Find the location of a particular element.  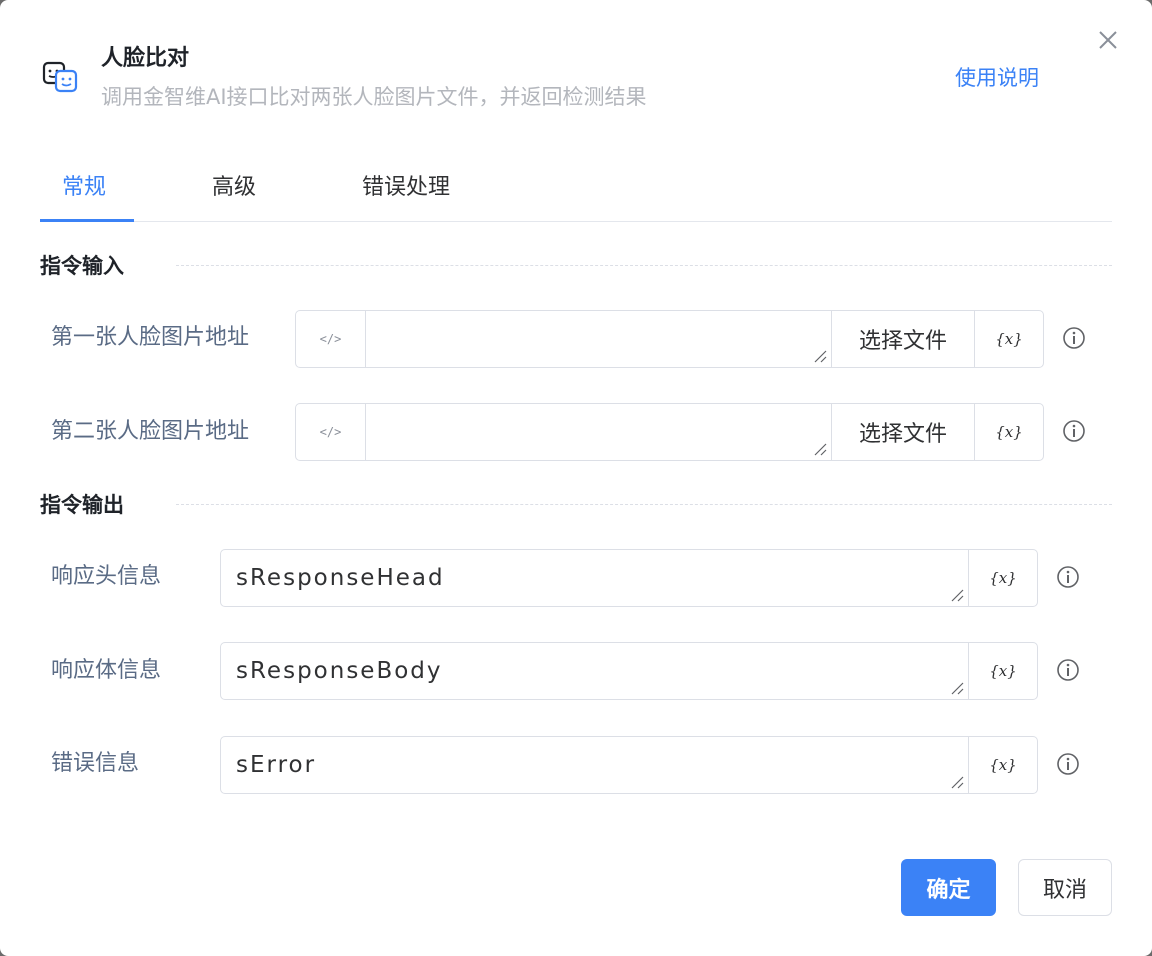

second-face-image-label: 第二张人脸图片地址 is located at coordinates (150, 431).